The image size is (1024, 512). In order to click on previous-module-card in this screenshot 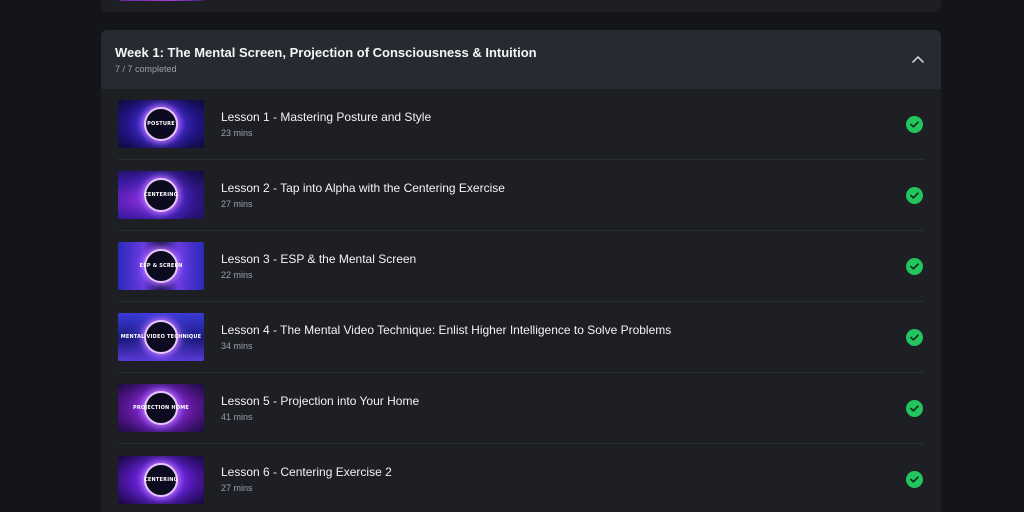, I will do `click(521, 6)`.